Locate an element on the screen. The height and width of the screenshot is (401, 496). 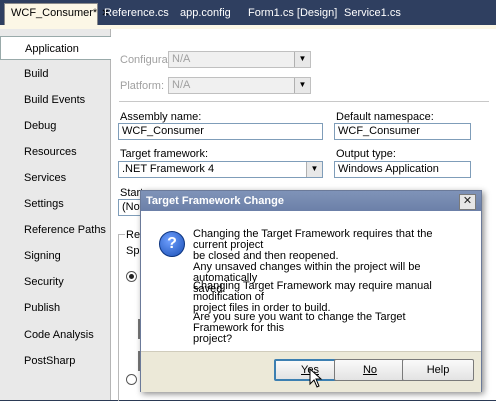
tab-label: WCF_Consumer* is located at coordinates (54, 13).